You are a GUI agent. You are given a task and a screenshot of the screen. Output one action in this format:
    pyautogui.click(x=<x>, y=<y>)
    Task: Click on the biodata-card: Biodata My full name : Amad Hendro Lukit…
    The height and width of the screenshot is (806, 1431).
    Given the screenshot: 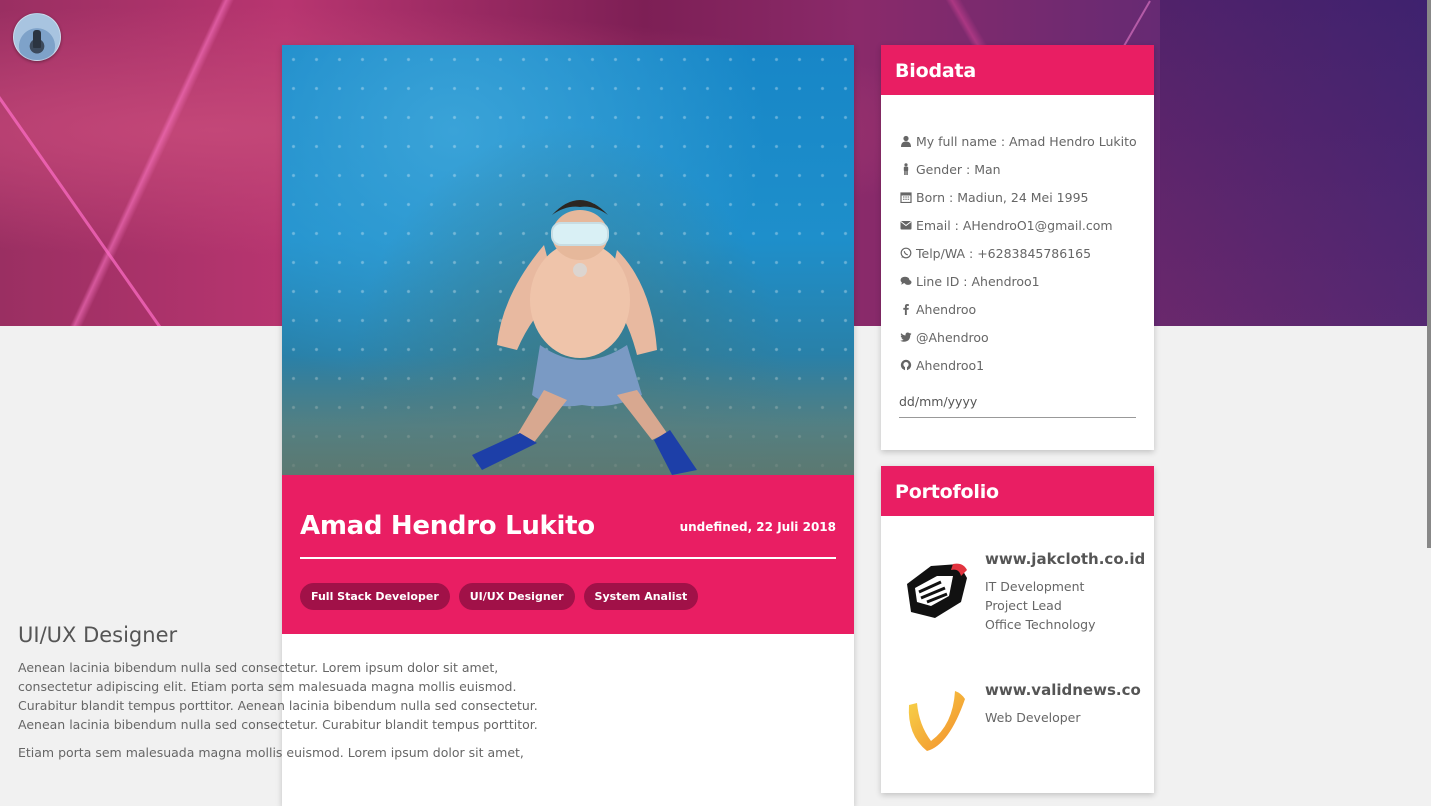 What is the action you would take?
    pyautogui.click(x=1017, y=247)
    